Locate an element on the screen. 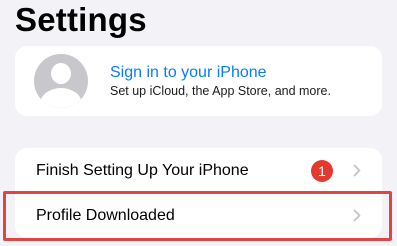  sign-in-link: Sign in to your iPhone is located at coordinates (188, 73).